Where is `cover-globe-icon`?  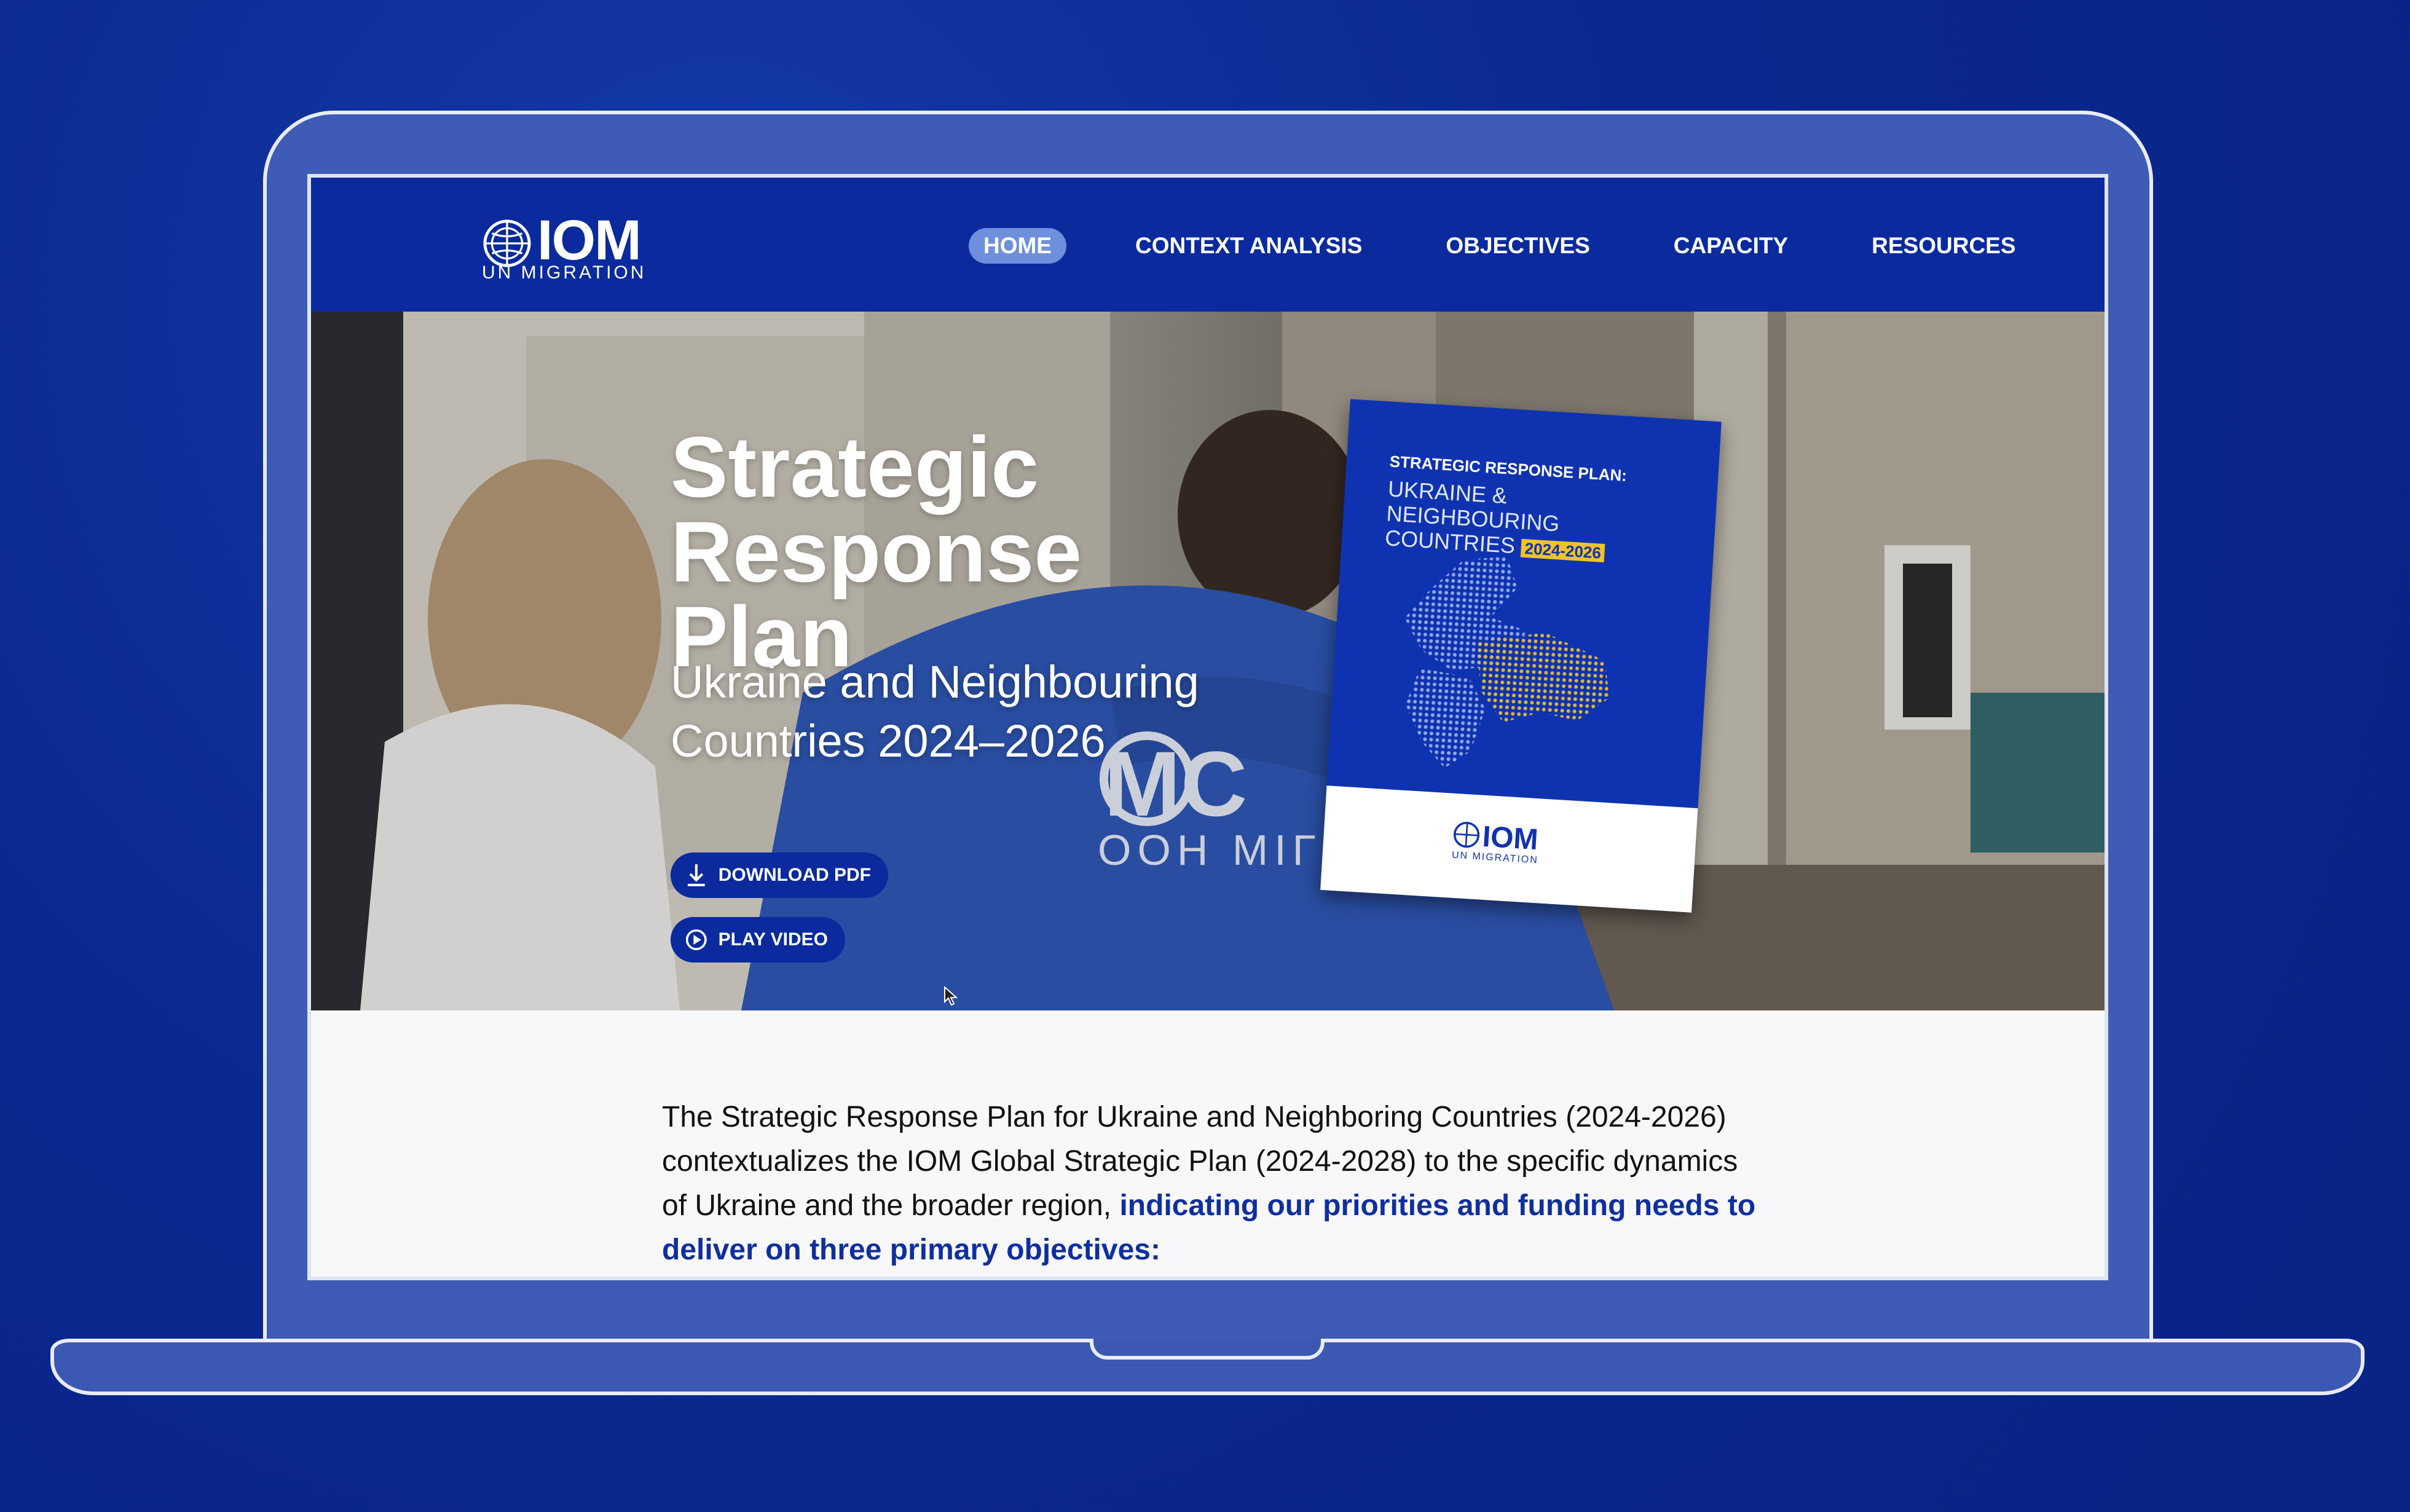 cover-globe-icon is located at coordinates (1466, 835).